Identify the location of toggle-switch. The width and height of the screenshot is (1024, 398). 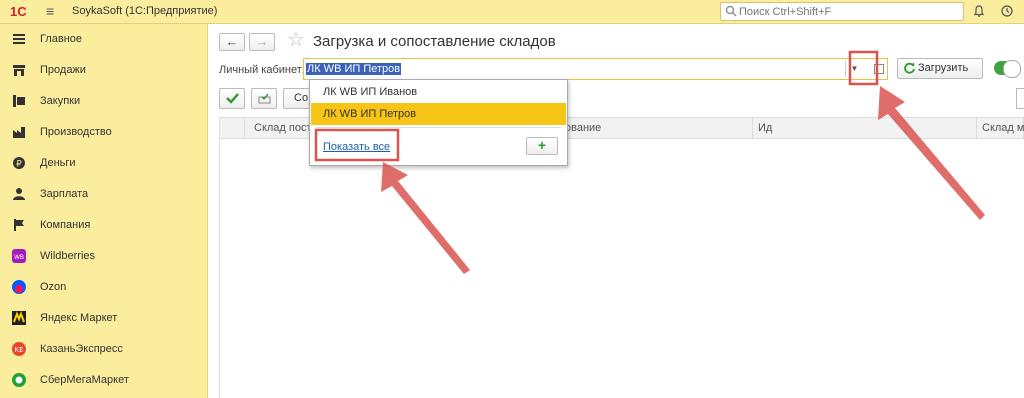
(1007, 69).